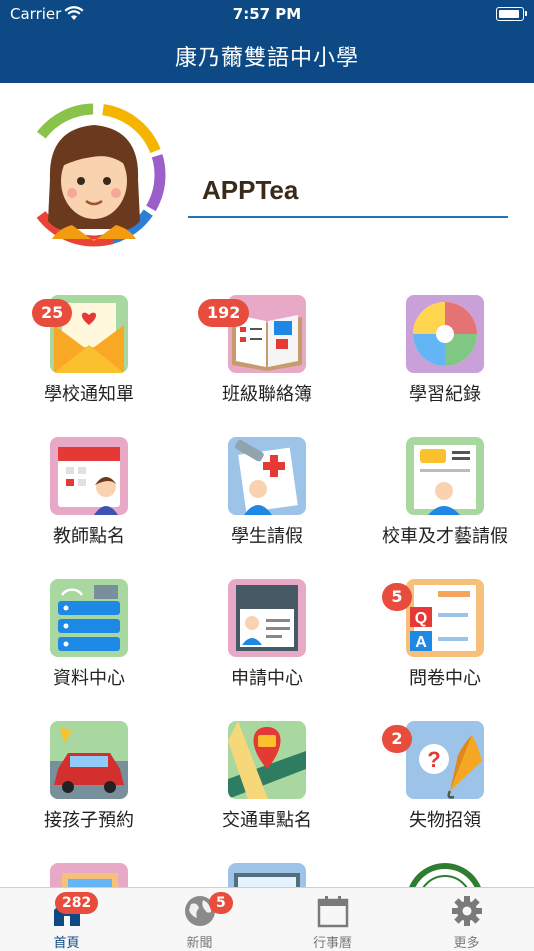 This screenshot has width=534, height=951. Describe the element at coordinates (421, 642) in the screenshot. I see `svg-text: A` at that location.